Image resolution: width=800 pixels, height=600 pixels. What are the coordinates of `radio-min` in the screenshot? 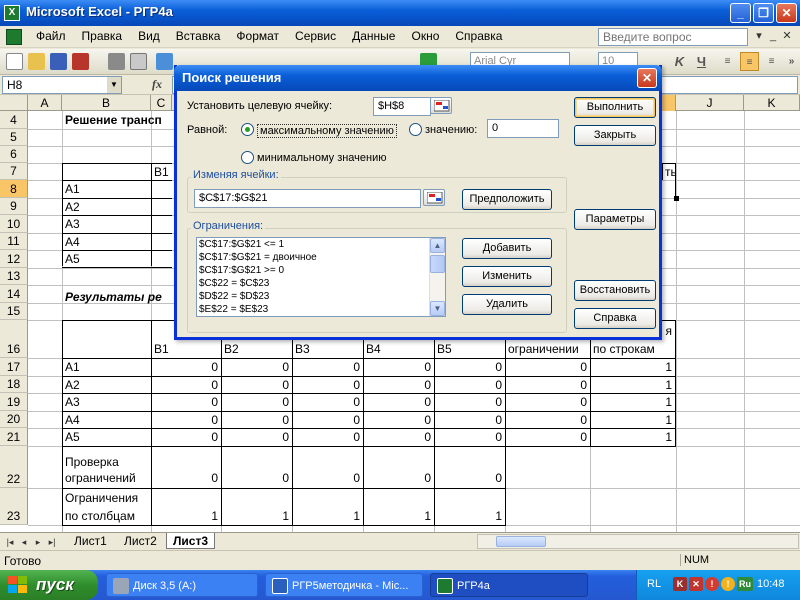 It's located at (247, 157).